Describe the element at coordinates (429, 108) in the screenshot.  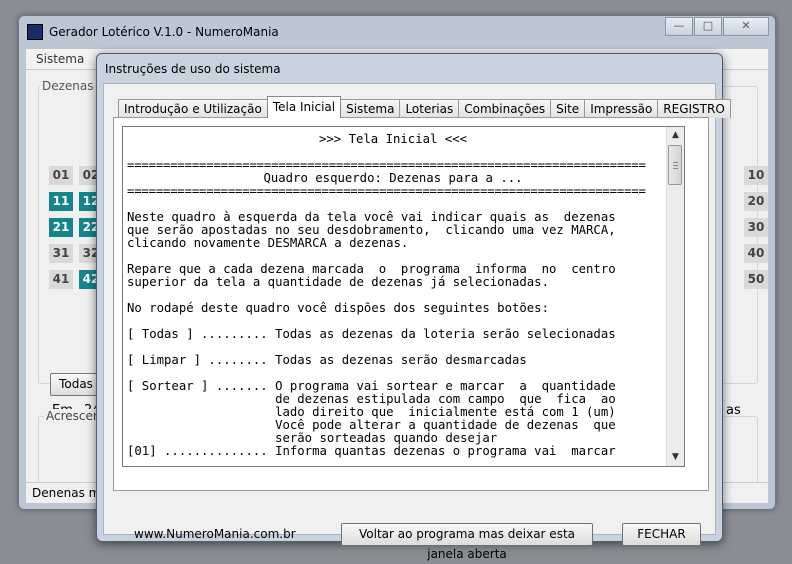
I see `tab-loterias: Loterias` at that location.